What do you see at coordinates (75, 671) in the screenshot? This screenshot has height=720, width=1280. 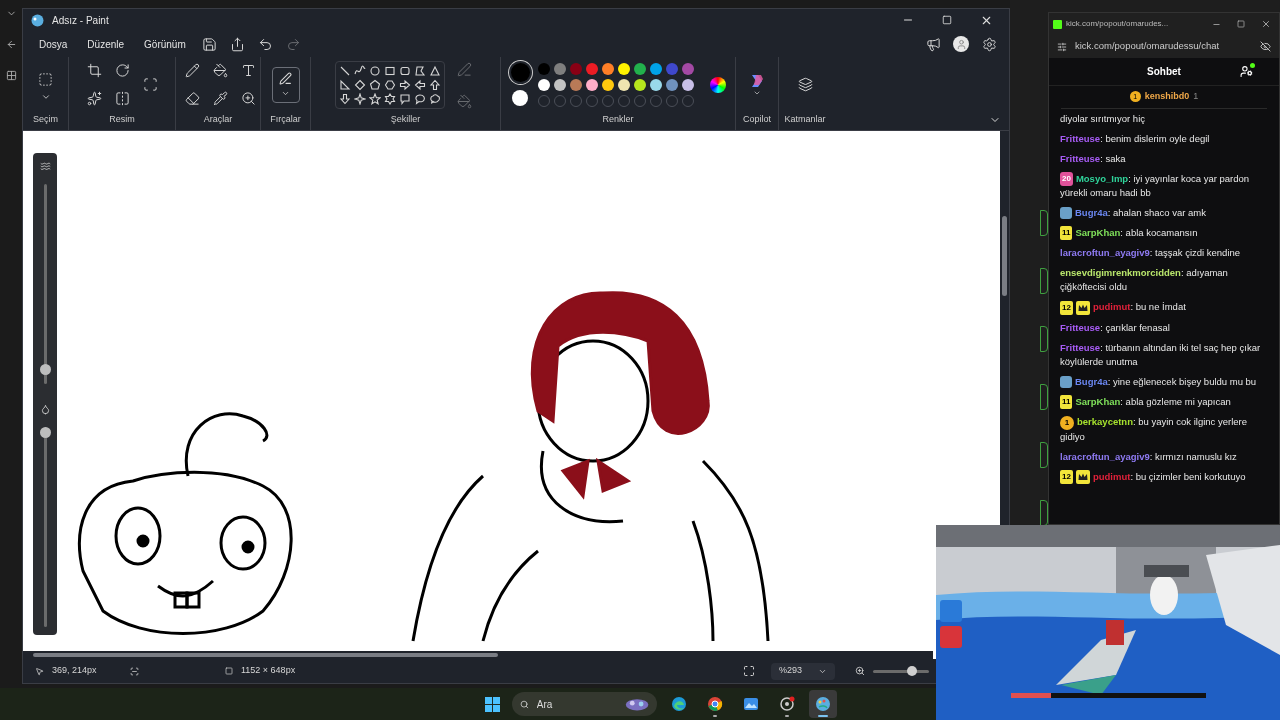 I see `cursor-position: 369, 214px` at bounding box center [75, 671].